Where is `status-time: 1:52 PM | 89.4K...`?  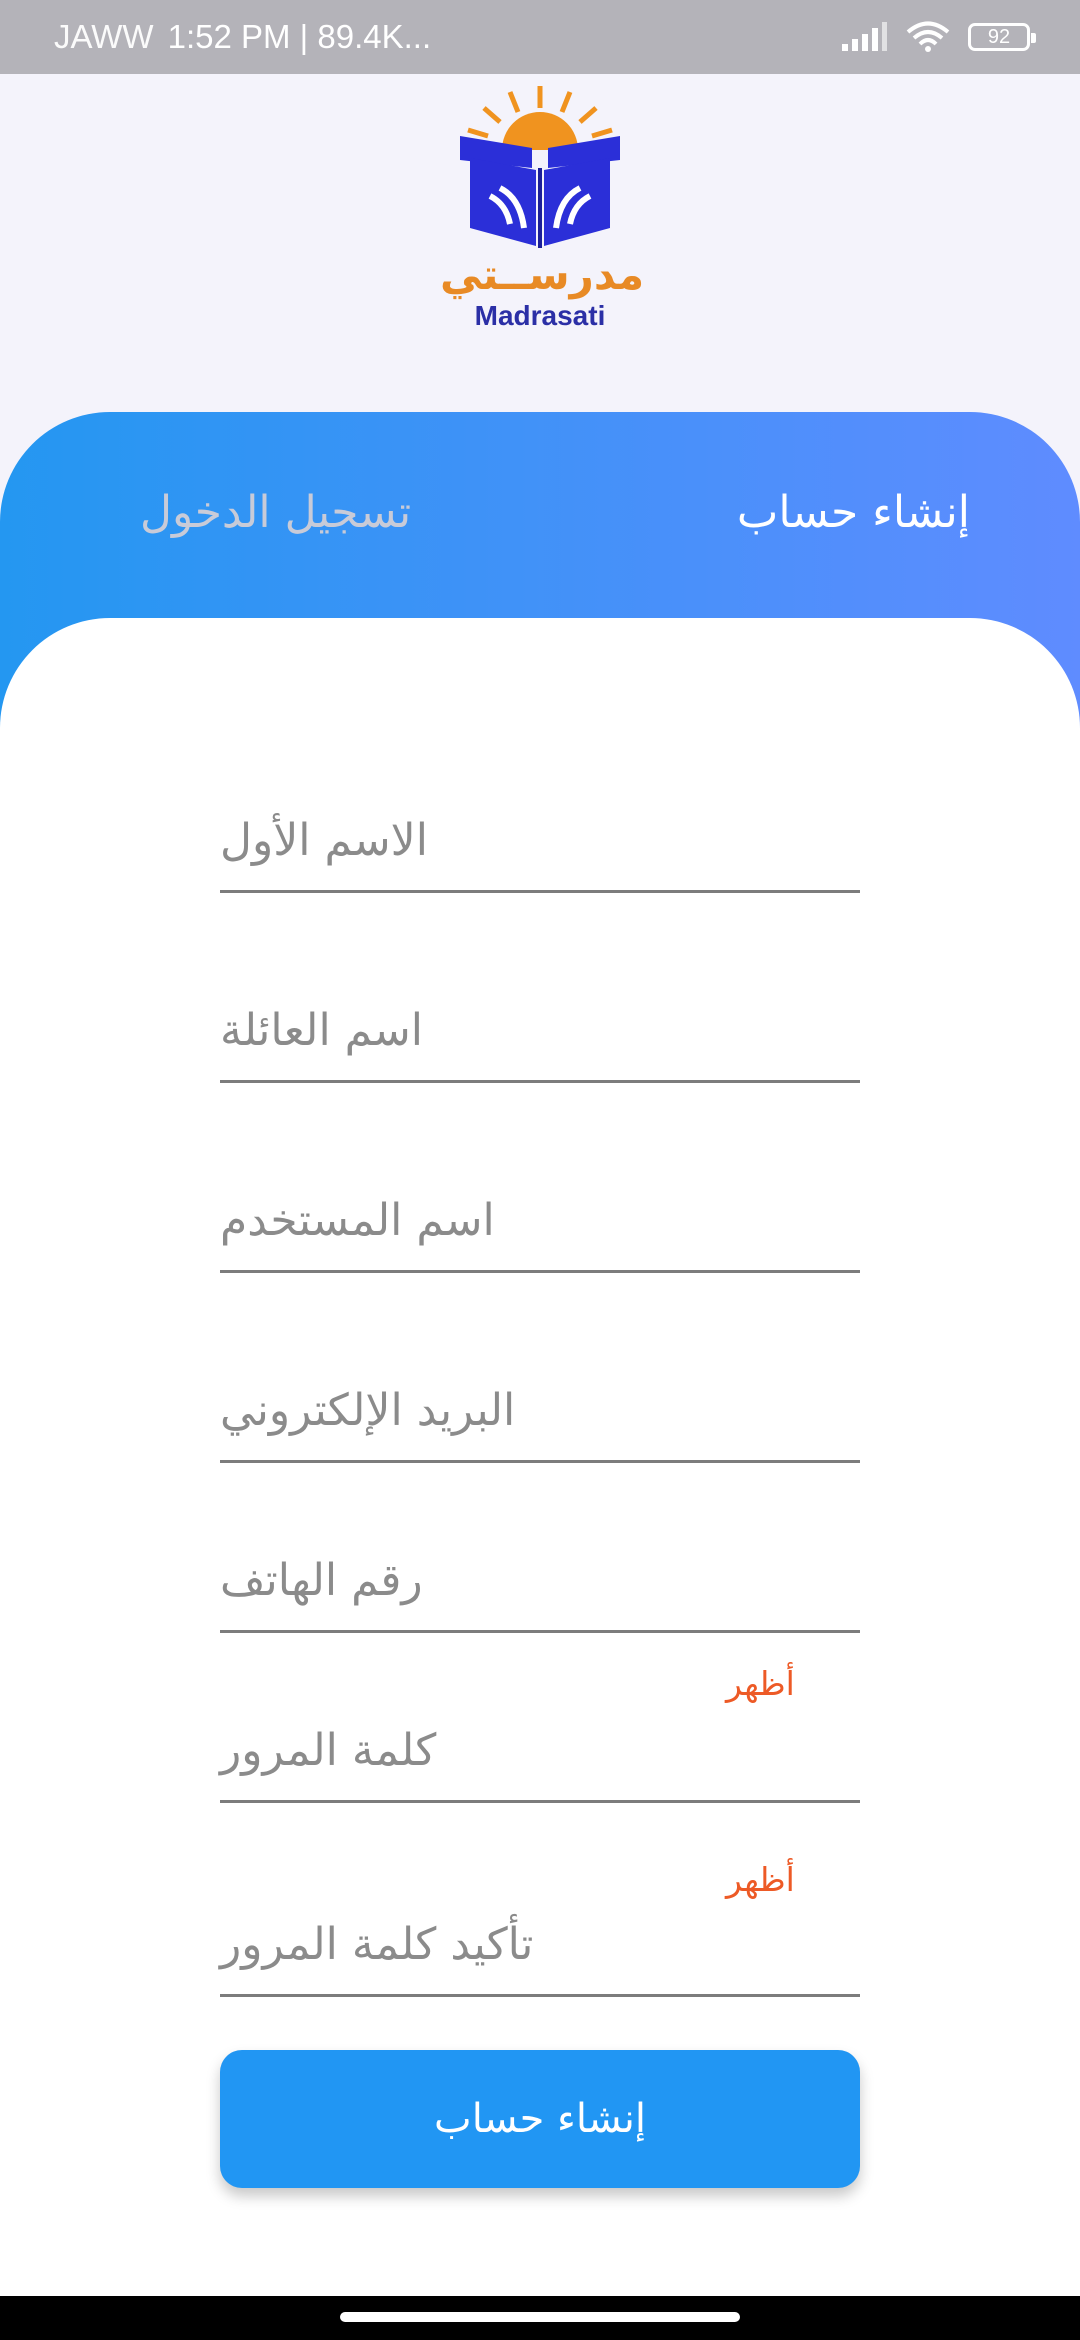 status-time: 1:52 PM | 89.4K... is located at coordinates (299, 36).